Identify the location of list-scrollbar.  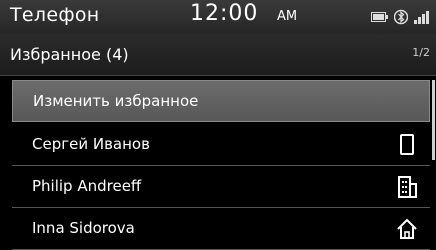
(433, 120).